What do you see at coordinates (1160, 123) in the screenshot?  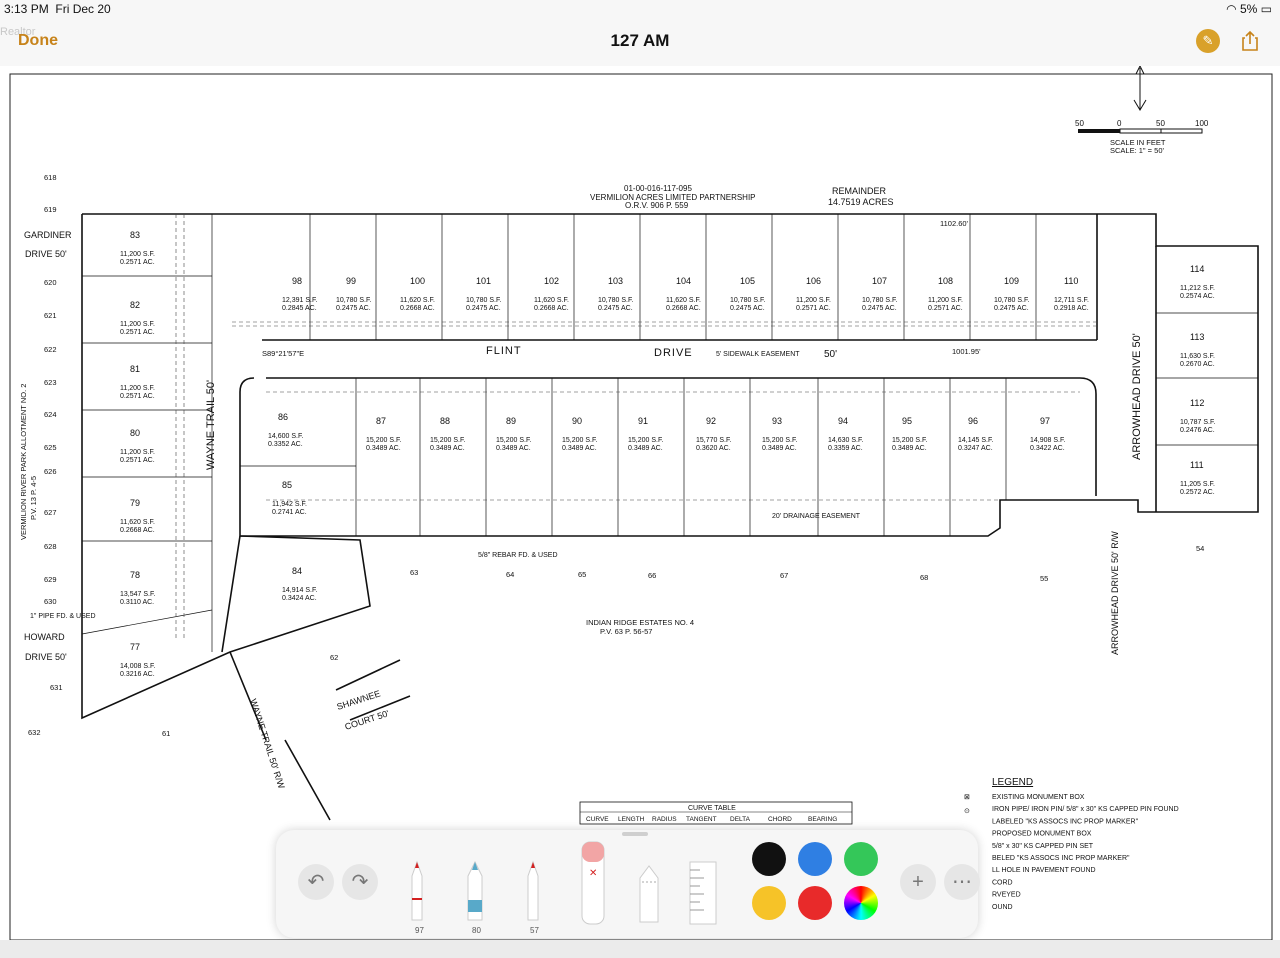 I see `scale-tick-2: 50` at bounding box center [1160, 123].